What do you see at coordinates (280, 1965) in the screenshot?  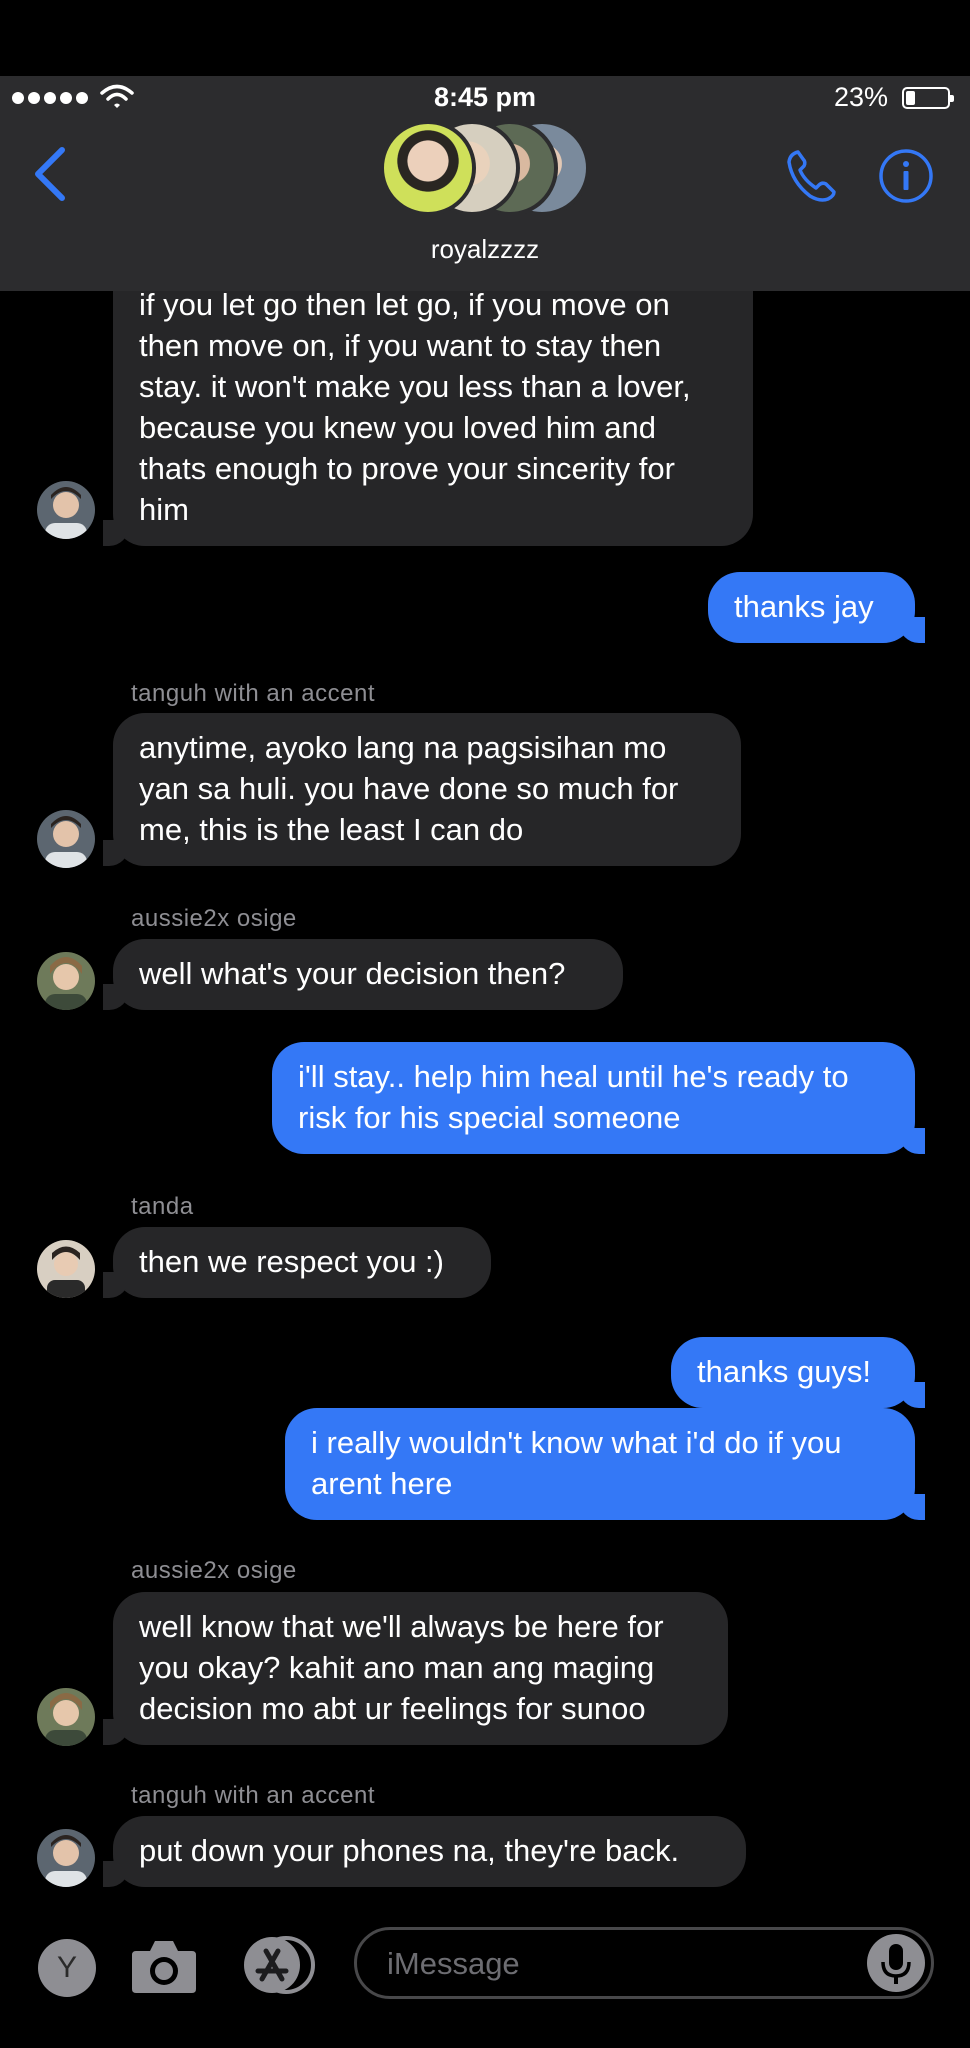 I see `app-store-icon` at bounding box center [280, 1965].